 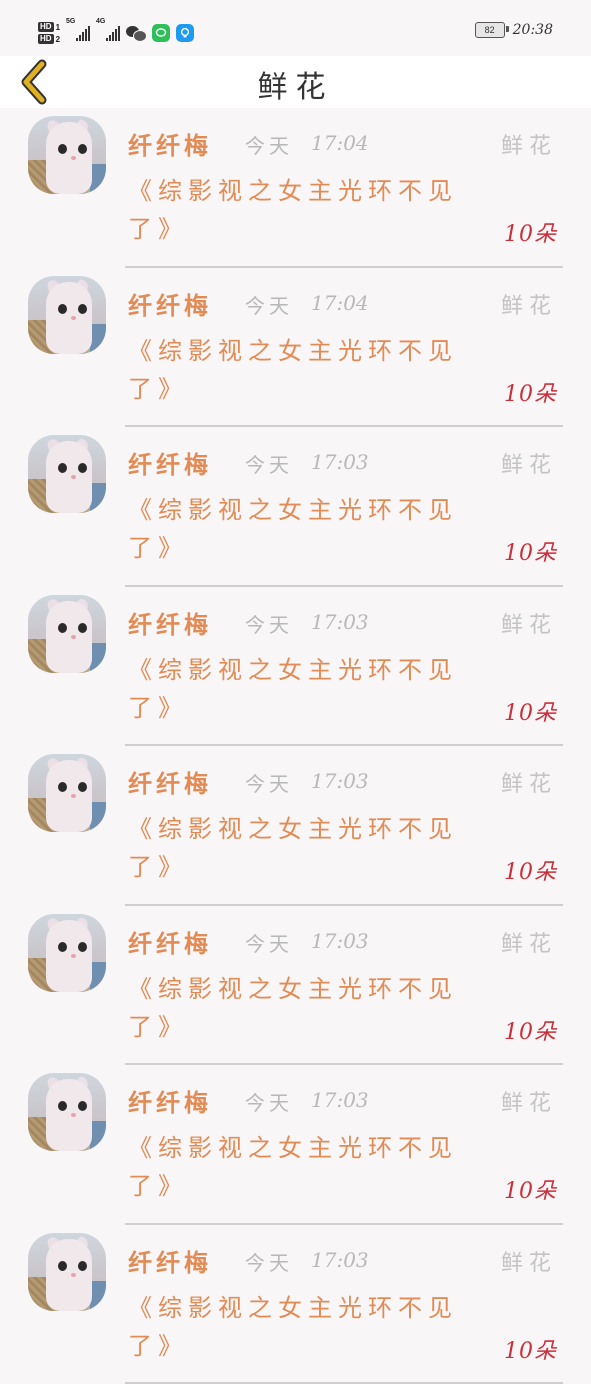 I want to click on signal-label: 5G, so click(x=70, y=21).